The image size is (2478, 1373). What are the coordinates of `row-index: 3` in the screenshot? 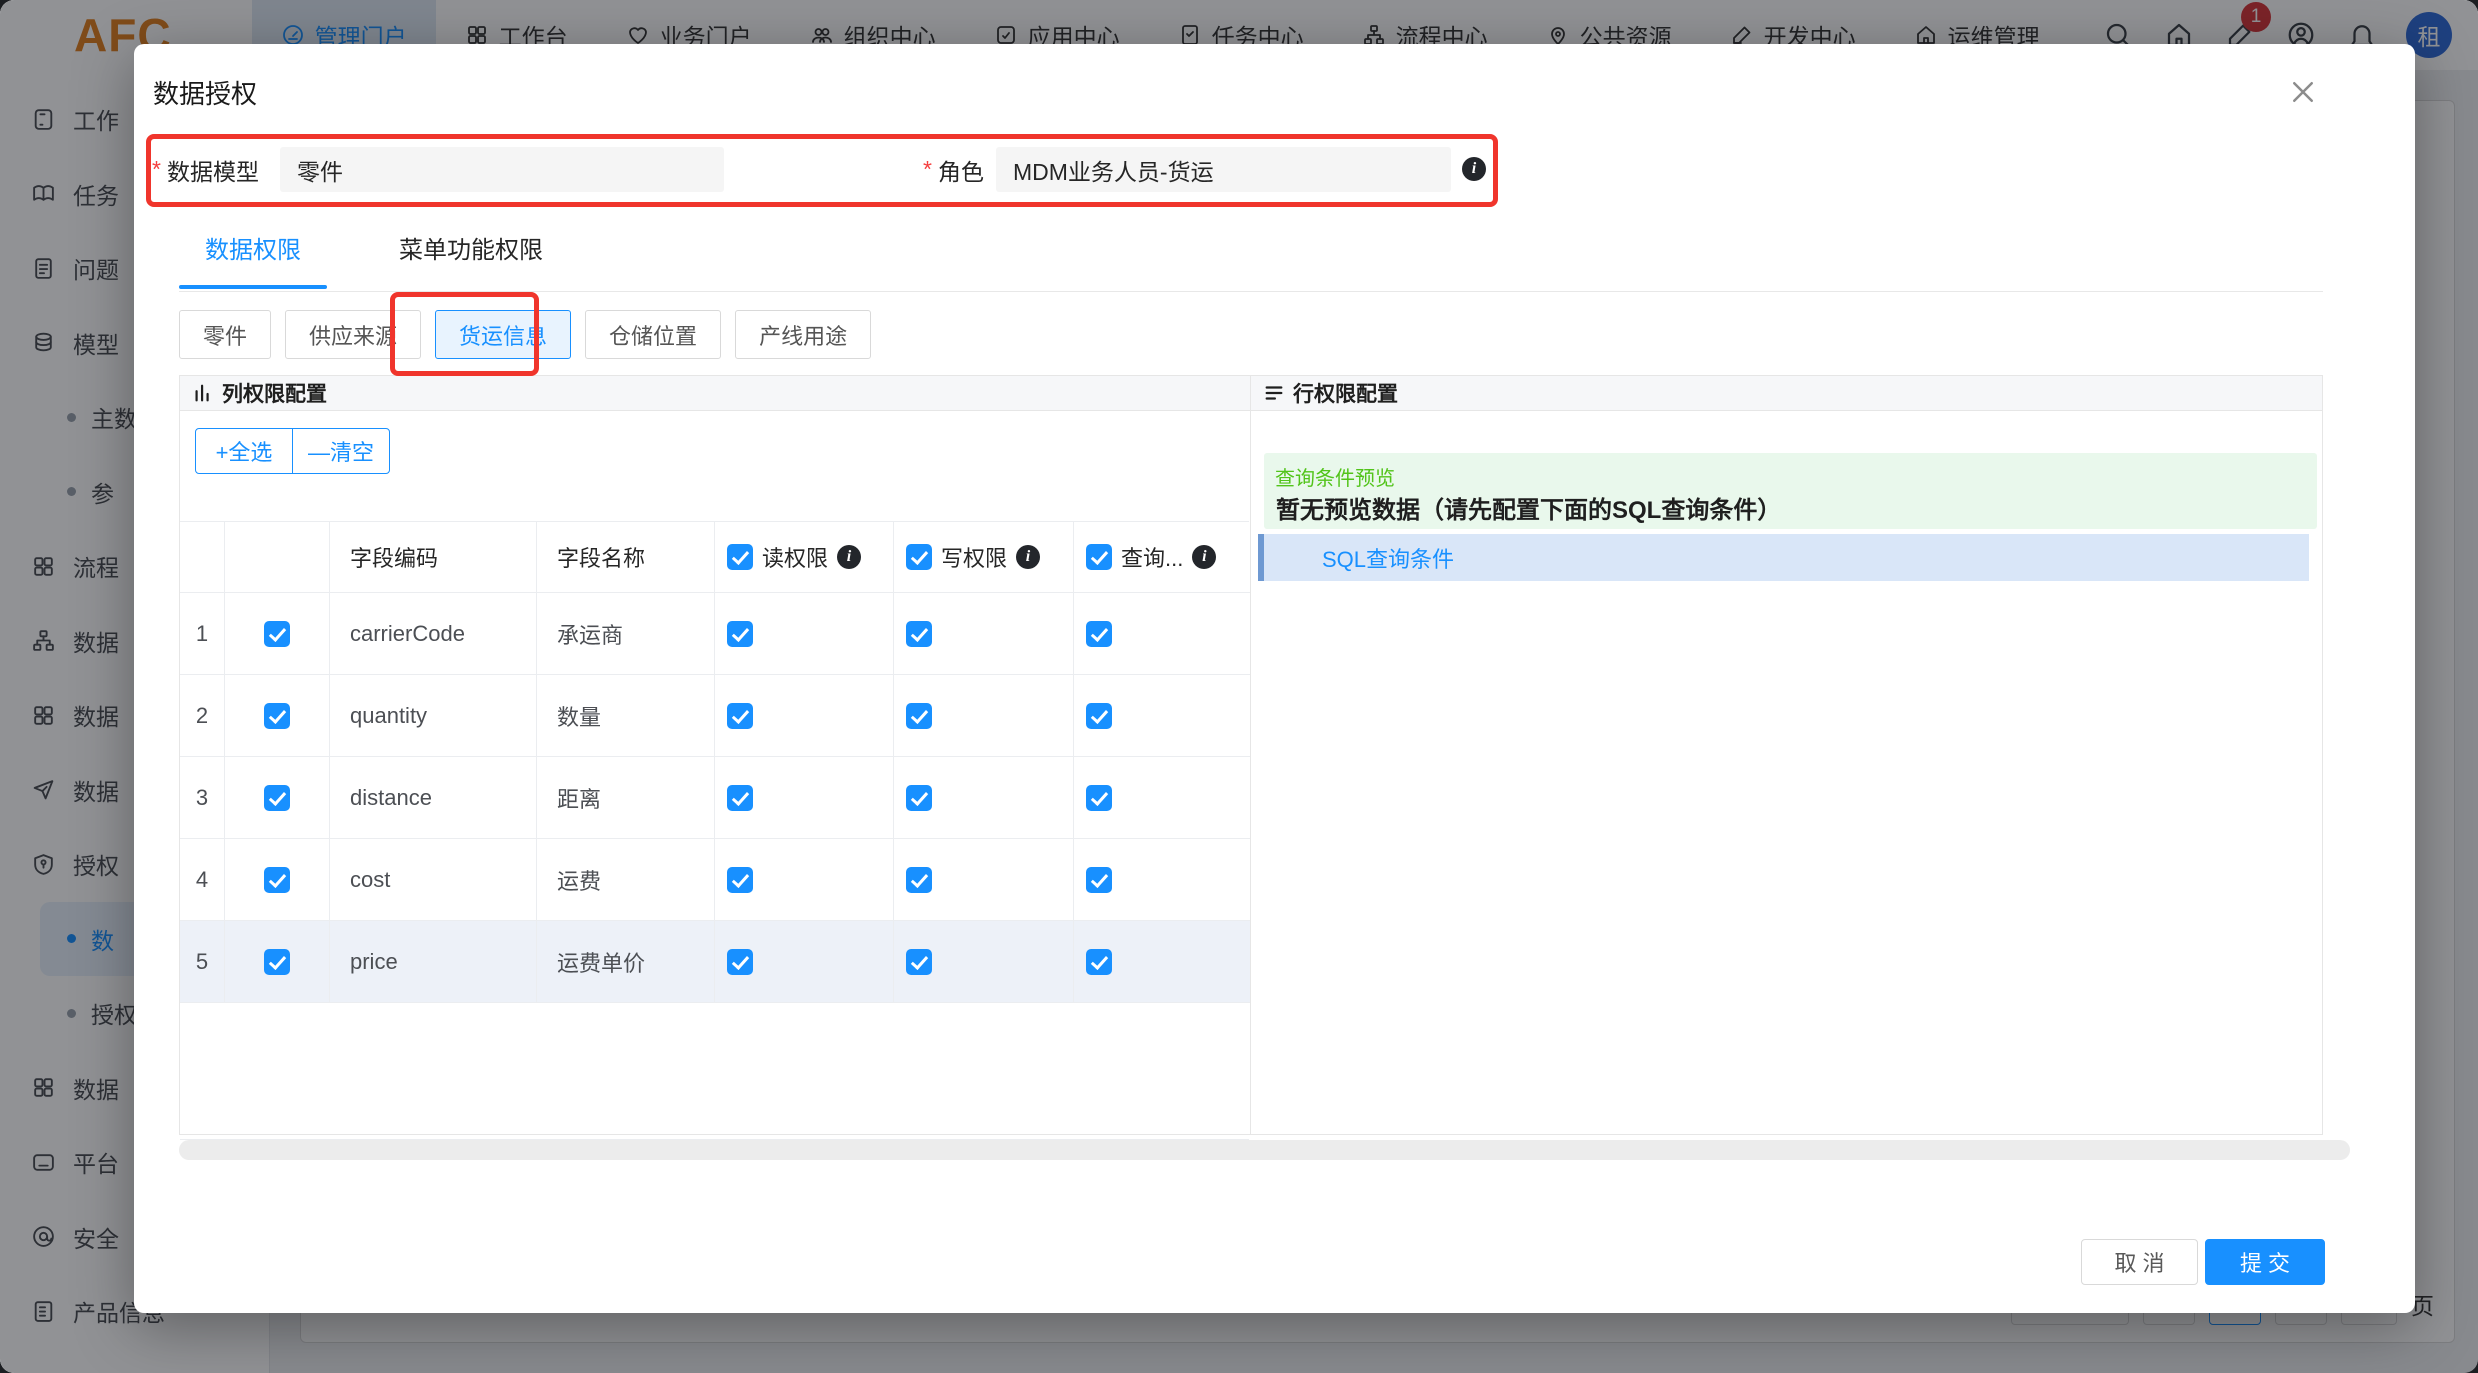 It's located at (202, 798).